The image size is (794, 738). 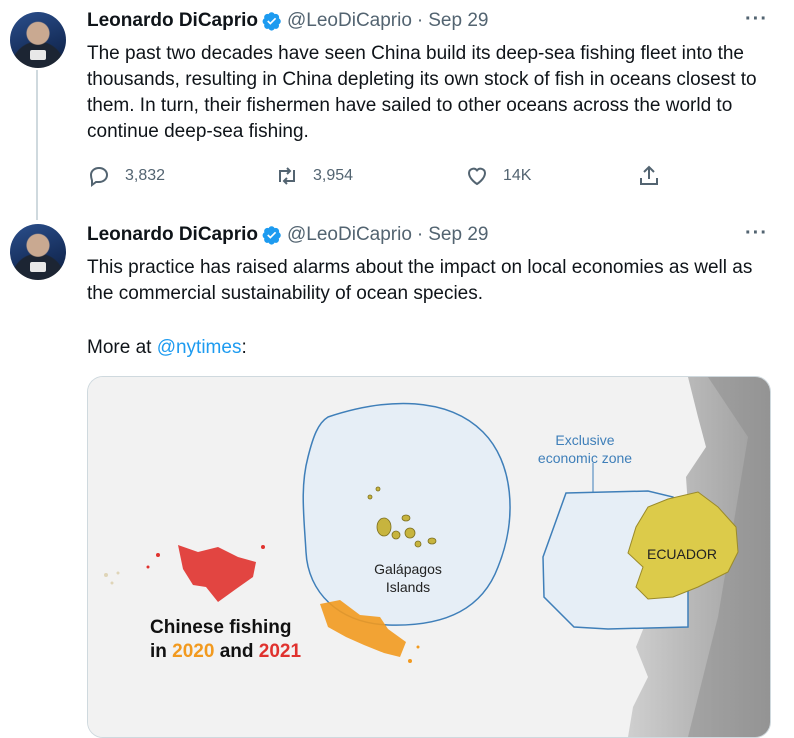 What do you see at coordinates (161, 651) in the screenshot?
I see `legend-in: in` at bounding box center [161, 651].